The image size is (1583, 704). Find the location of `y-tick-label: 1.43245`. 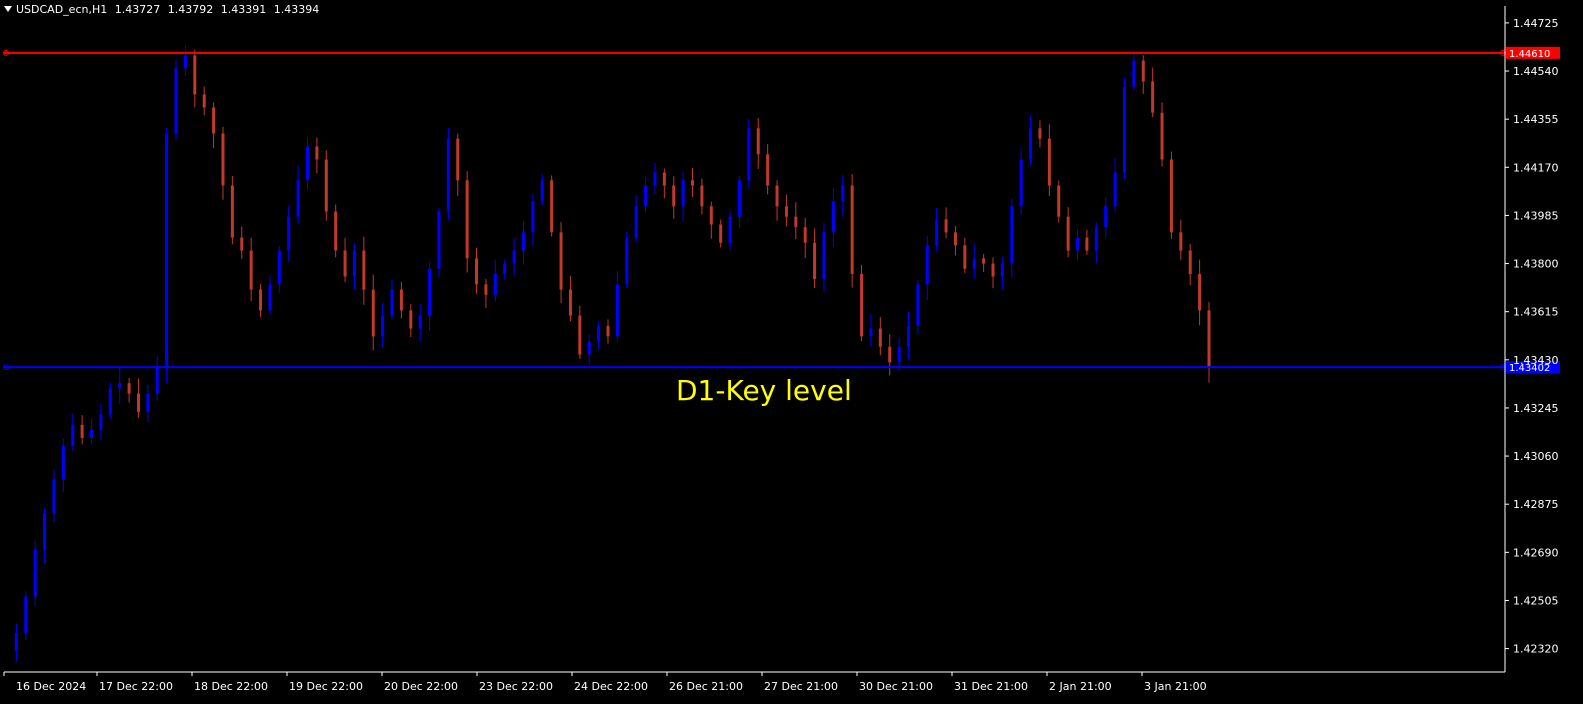

y-tick-label: 1.43245 is located at coordinates (1536, 408).